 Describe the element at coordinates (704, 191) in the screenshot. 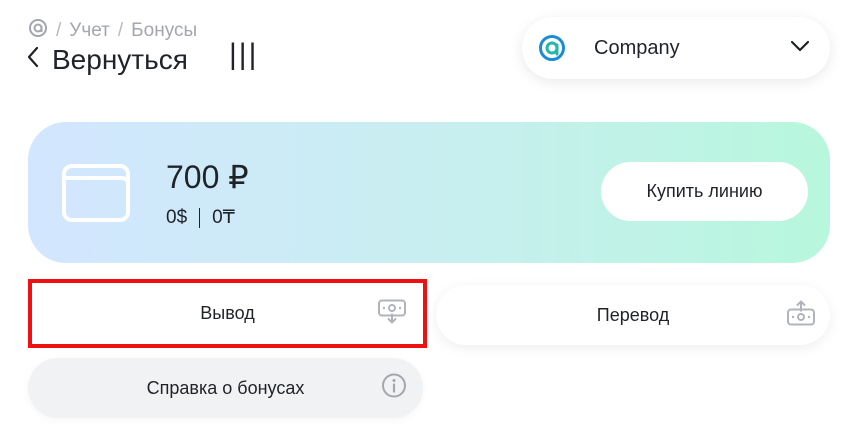

I see `buy-line-button: Купить линию` at that location.